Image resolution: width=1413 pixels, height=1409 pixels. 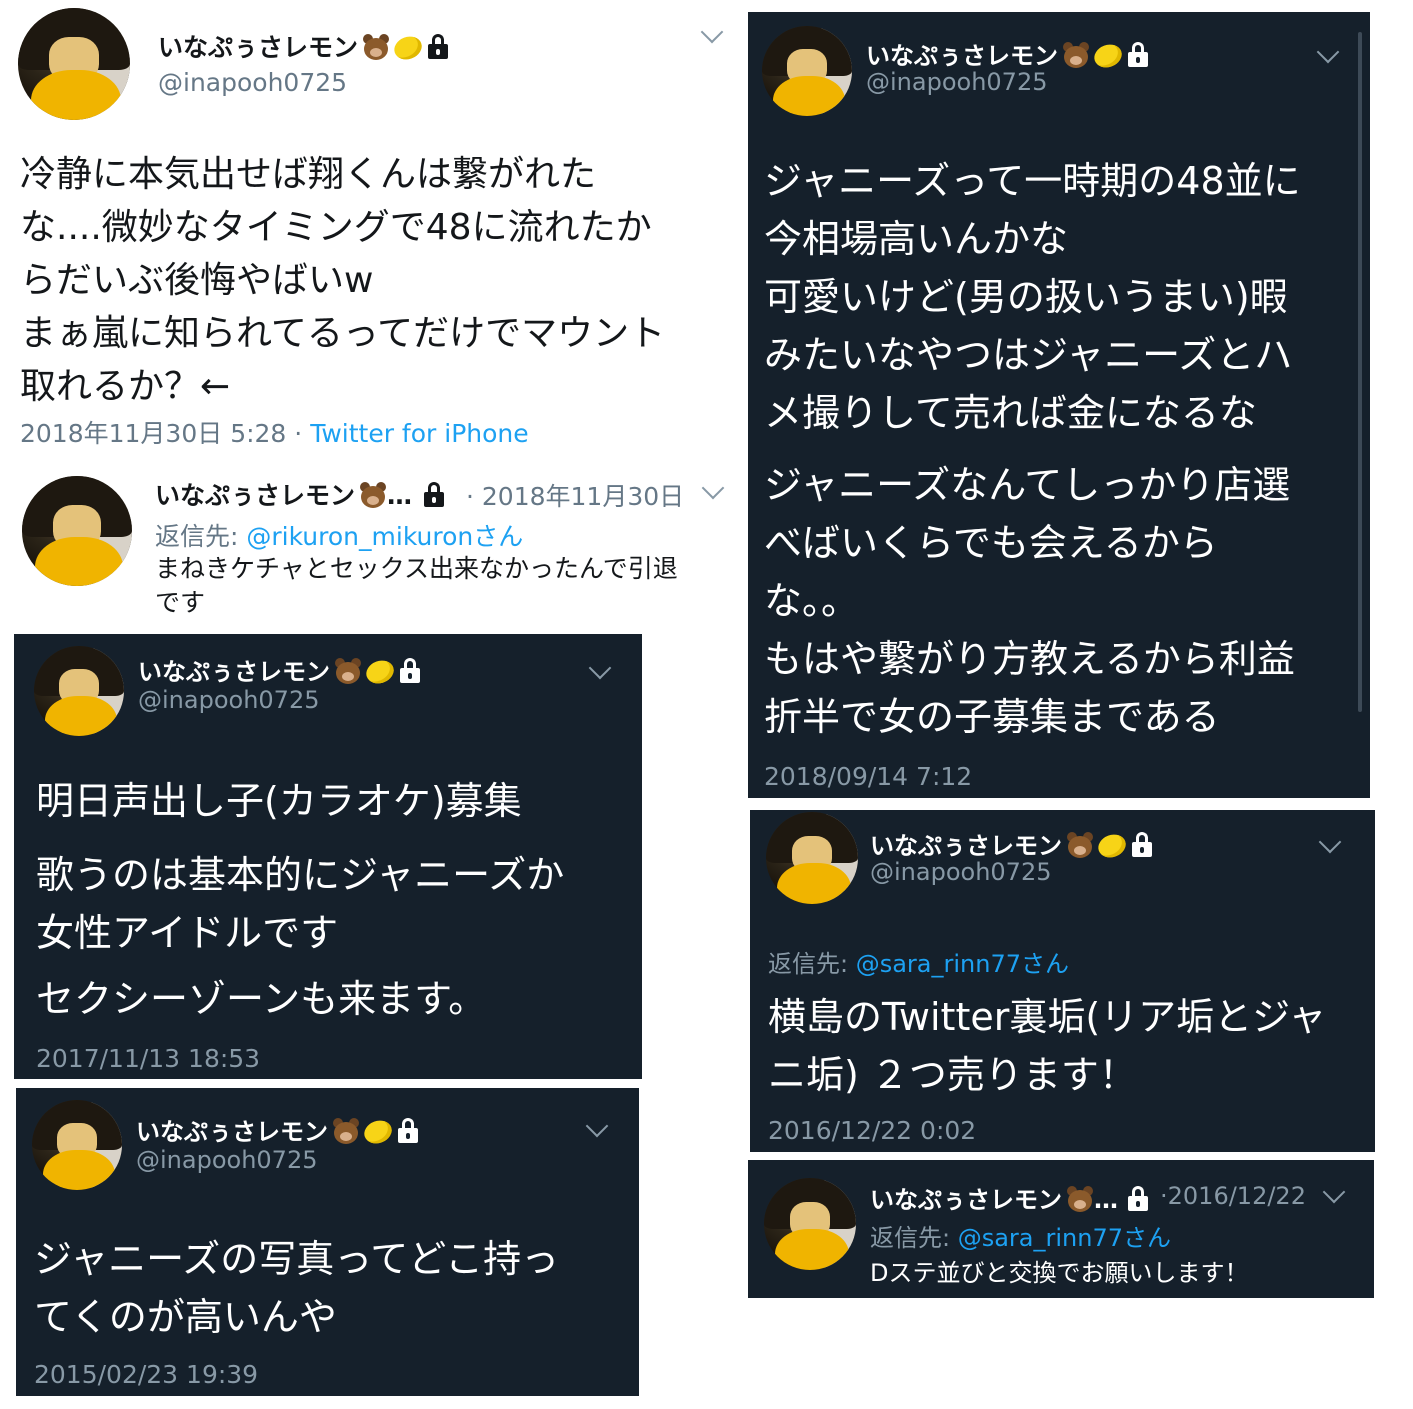 What do you see at coordinates (1047, 1046) in the screenshot?
I see `tweet-text: 横島のTwitter裏垢(リア垢とジャ ニ垢) ２つ売ります！` at bounding box center [1047, 1046].